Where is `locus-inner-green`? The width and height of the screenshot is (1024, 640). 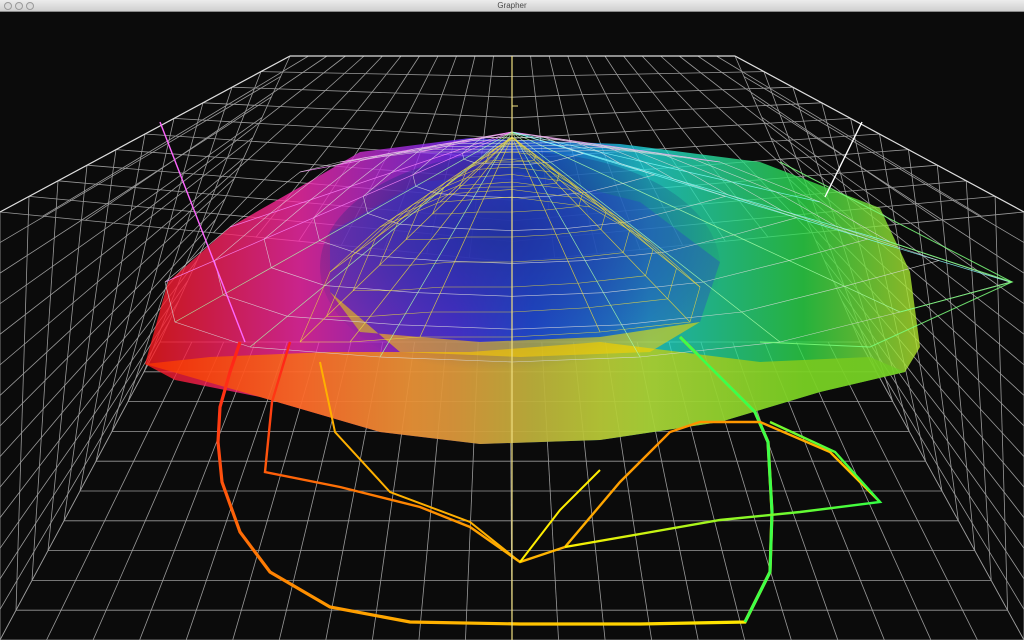 locus-inner-green is located at coordinates (723, 484).